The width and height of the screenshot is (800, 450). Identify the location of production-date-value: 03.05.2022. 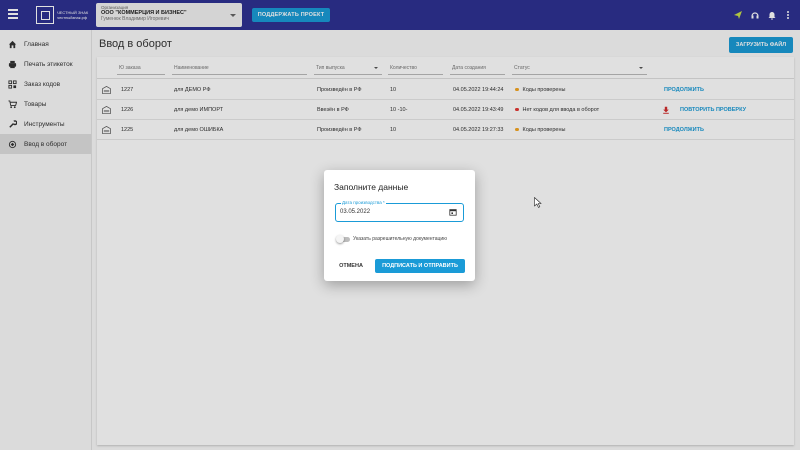
(355, 212).